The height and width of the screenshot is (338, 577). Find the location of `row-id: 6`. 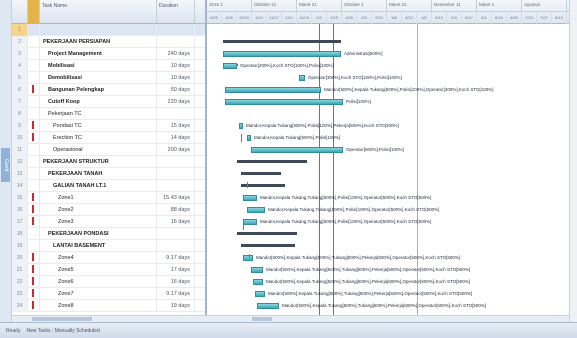

row-id: 6 is located at coordinates (20, 89).